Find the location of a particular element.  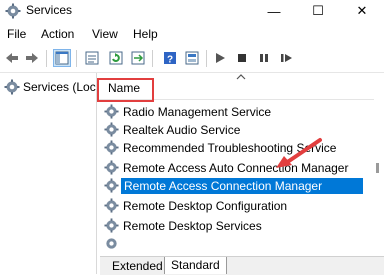

tab-standard: Standard is located at coordinates (195, 265).